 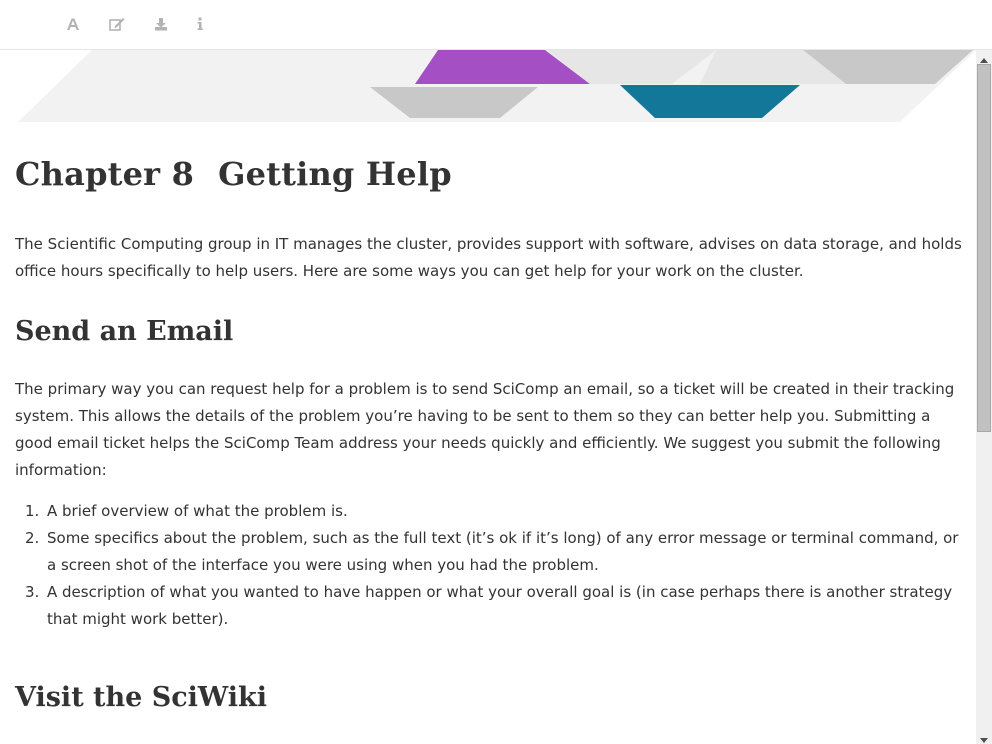 I want to click on info-icon, so click(x=200, y=24).